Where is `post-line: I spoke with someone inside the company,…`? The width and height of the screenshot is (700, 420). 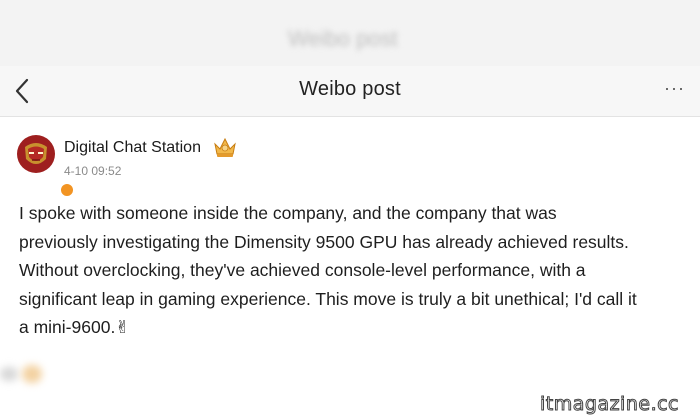
post-line: I spoke with someone inside the company,… is located at coordinates (288, 213).